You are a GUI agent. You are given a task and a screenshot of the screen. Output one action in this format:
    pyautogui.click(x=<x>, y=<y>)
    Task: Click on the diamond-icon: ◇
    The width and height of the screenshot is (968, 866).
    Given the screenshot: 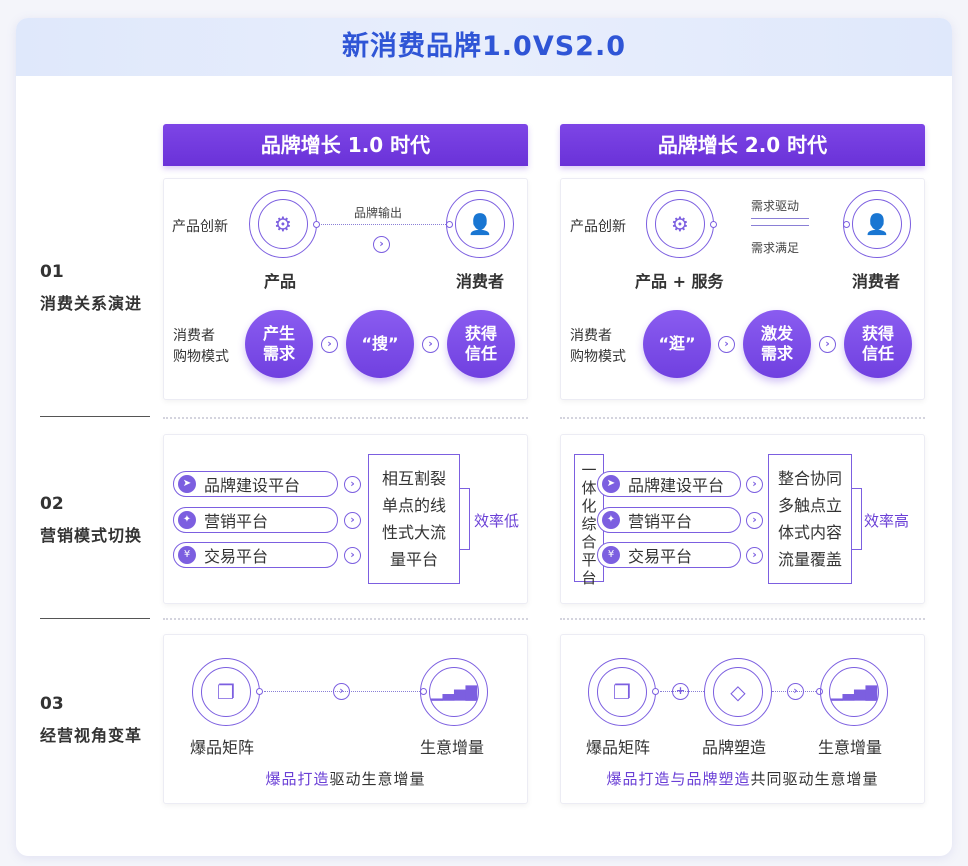 What is the action you would take?
    pyautogui.click(x=738, y=692)
    